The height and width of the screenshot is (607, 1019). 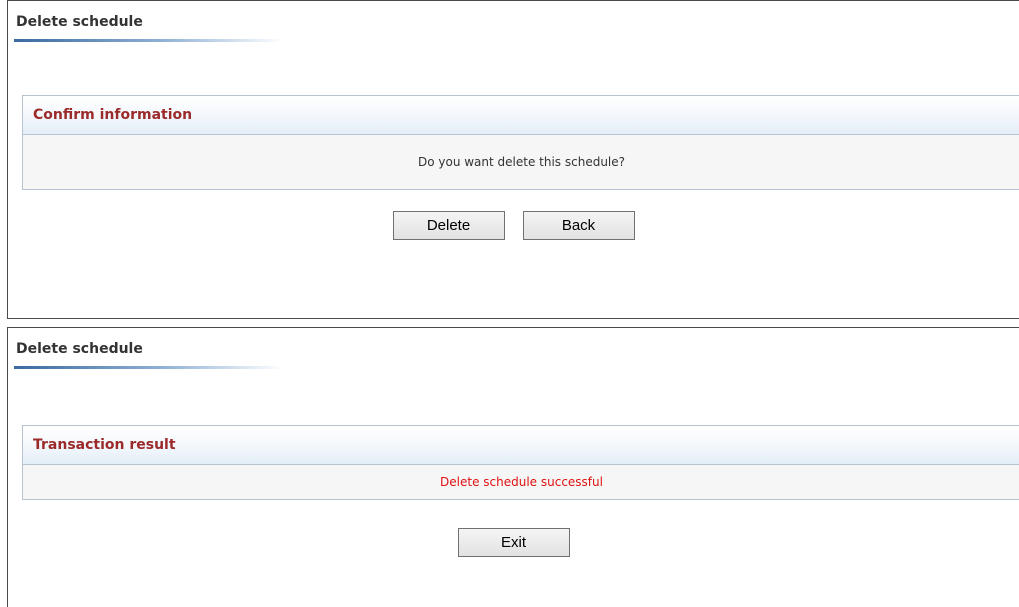 What do you see at coordinates (513, 225) in the screenshot?
I see `button-row: Delete Back` at bounding box center [513, 225].